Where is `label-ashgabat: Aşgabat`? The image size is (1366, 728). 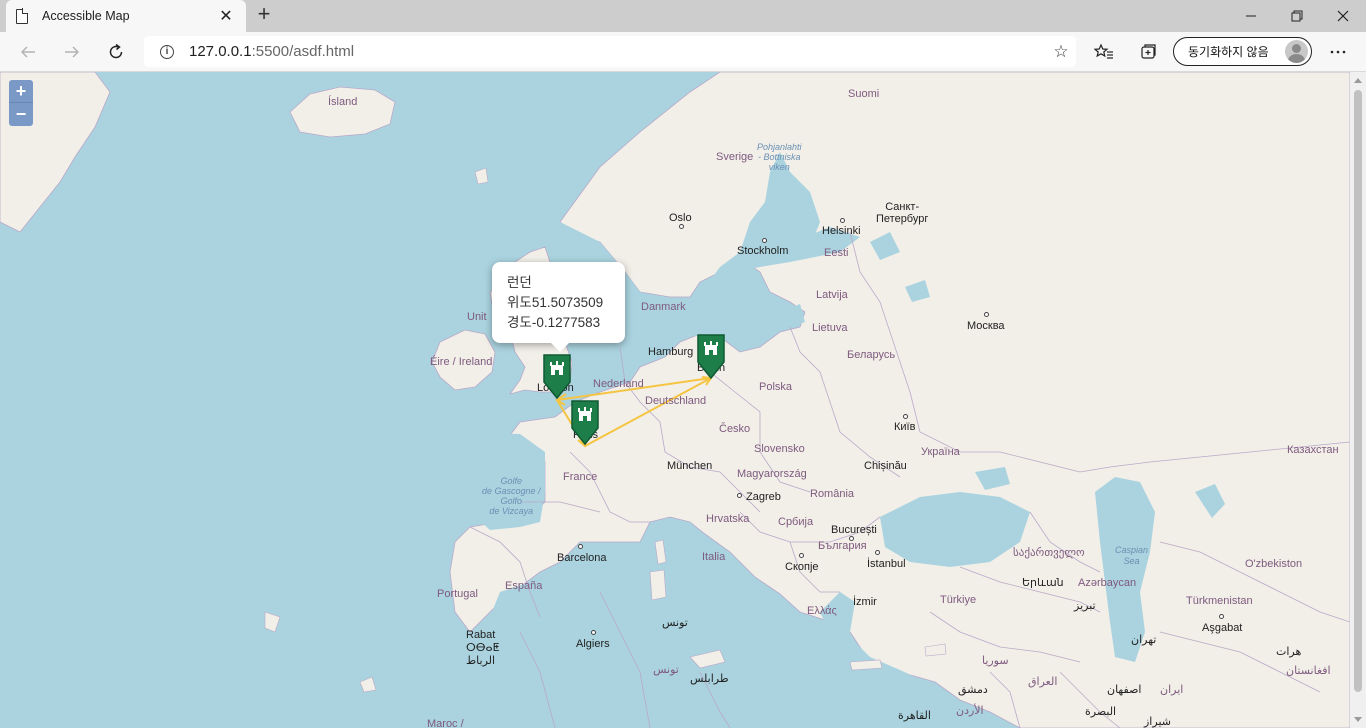
label-ashgabat: Aşgabat is located at coordinates (1222, 628).